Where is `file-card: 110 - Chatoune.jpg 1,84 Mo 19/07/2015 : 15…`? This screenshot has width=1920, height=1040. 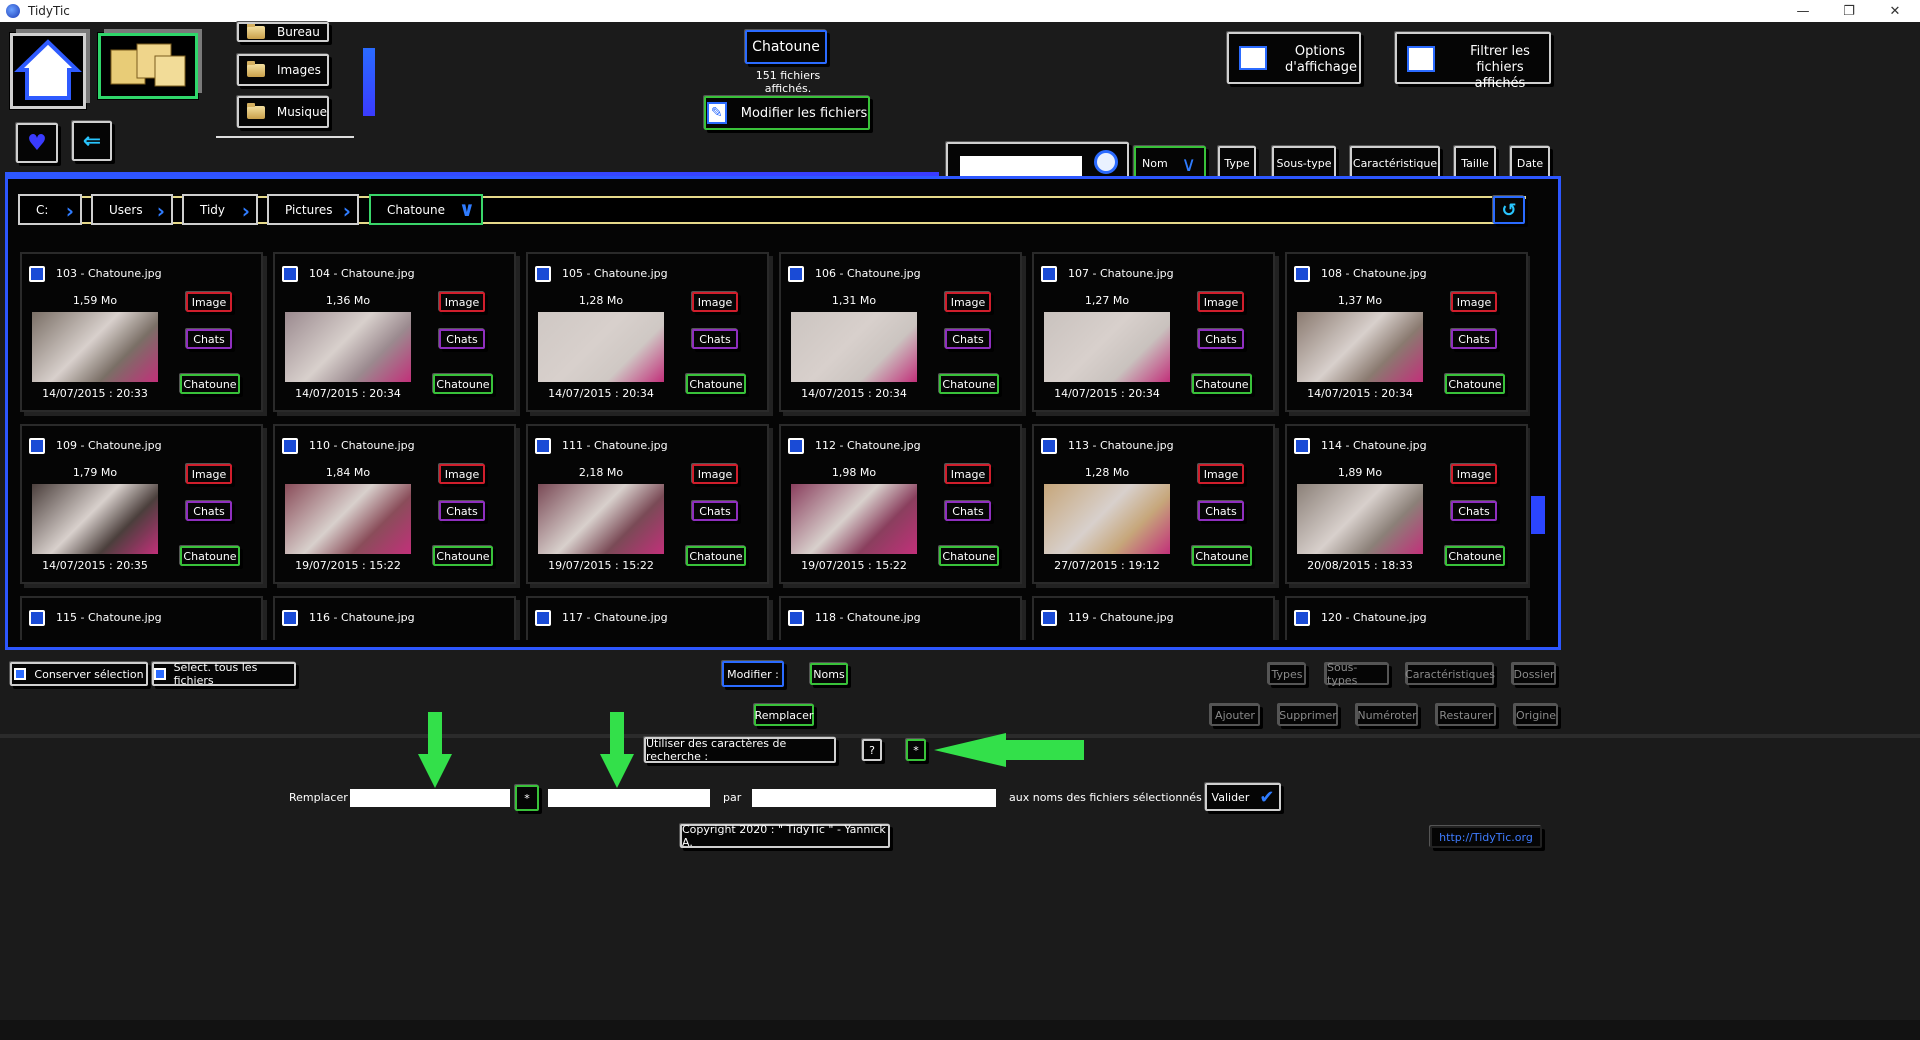 file-card: 110 - Chatoune.jpg 1,84 Mo 19/07/2015 : 15… is located at coordinates (394, 504).